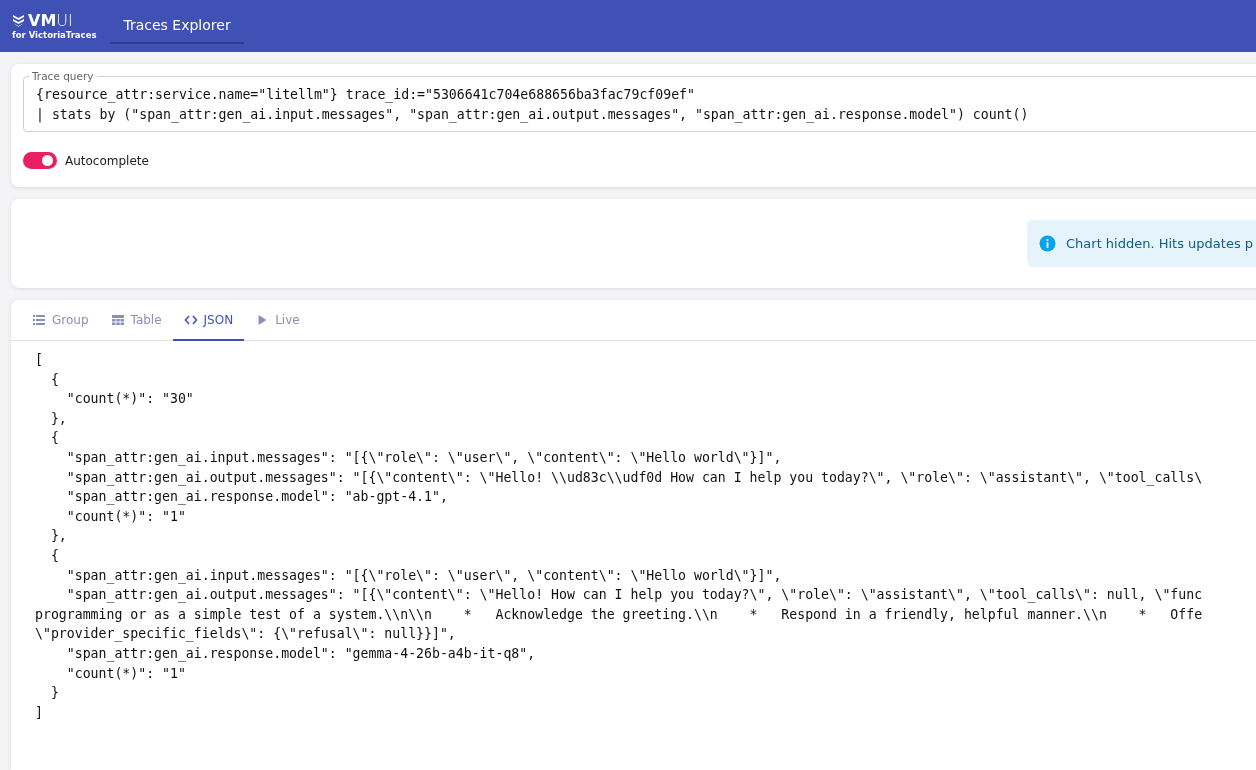 The image size is (1256, 770). What do you see at coordinates (63, 76) in the screenshot?
I see `field-label: Trace query` at bounding box center [63, 76].